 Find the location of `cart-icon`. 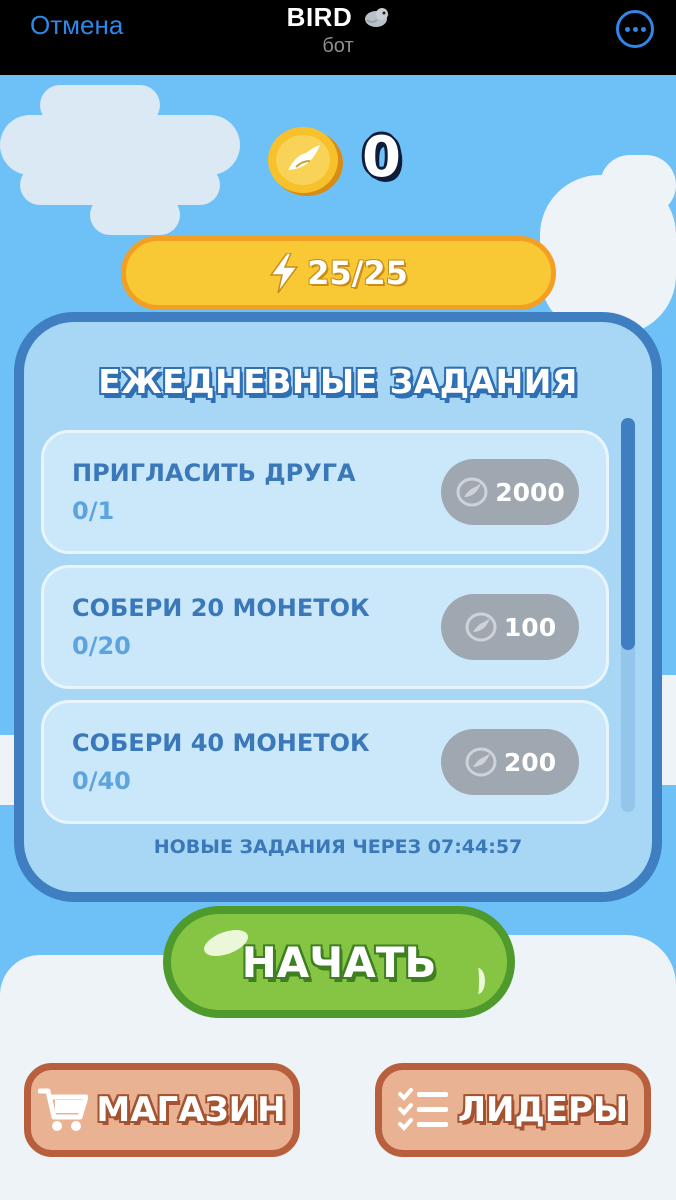

cart-icon is located at coordinates (63, 1109).